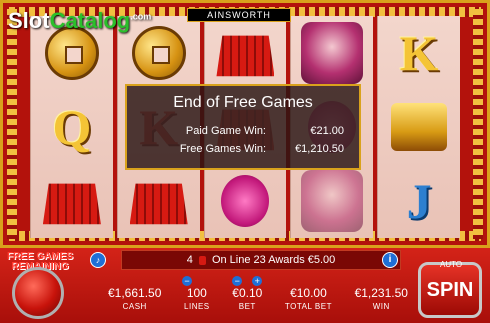 This screenshot has height=323, width=490. Describe the element at coordinates (319, 149) in the screenshot. I see `free-win-value: €1,210.50` at that location.